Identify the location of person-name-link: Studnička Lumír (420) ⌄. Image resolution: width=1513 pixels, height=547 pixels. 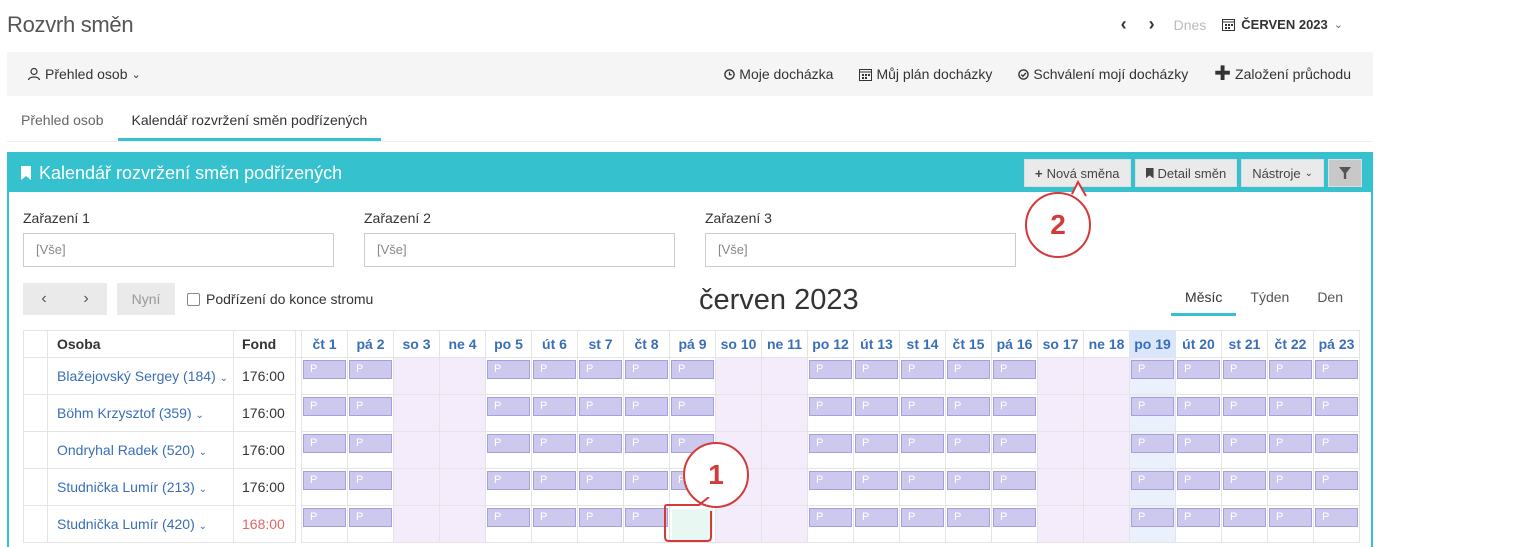
(140, 524).